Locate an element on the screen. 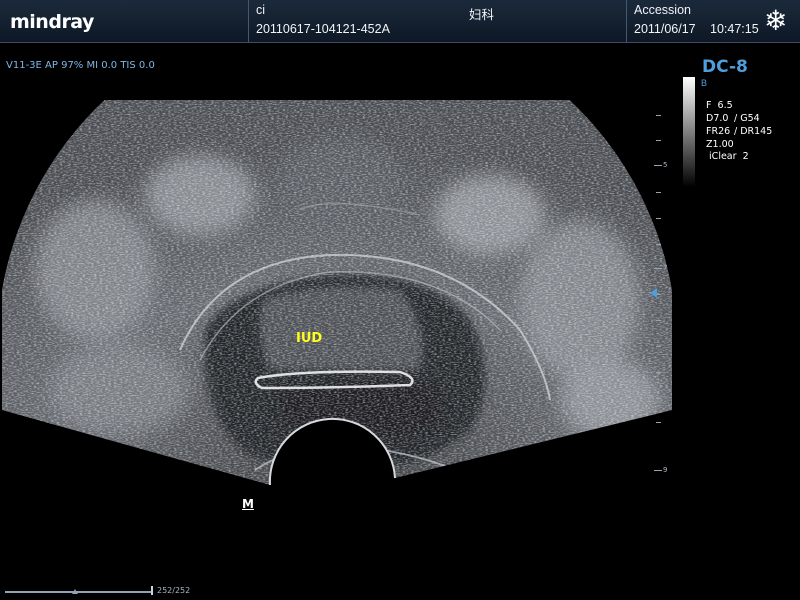 The height and width of the screenshot is (600, 800). cine-position-cursor is located at coordinates (152, 590).